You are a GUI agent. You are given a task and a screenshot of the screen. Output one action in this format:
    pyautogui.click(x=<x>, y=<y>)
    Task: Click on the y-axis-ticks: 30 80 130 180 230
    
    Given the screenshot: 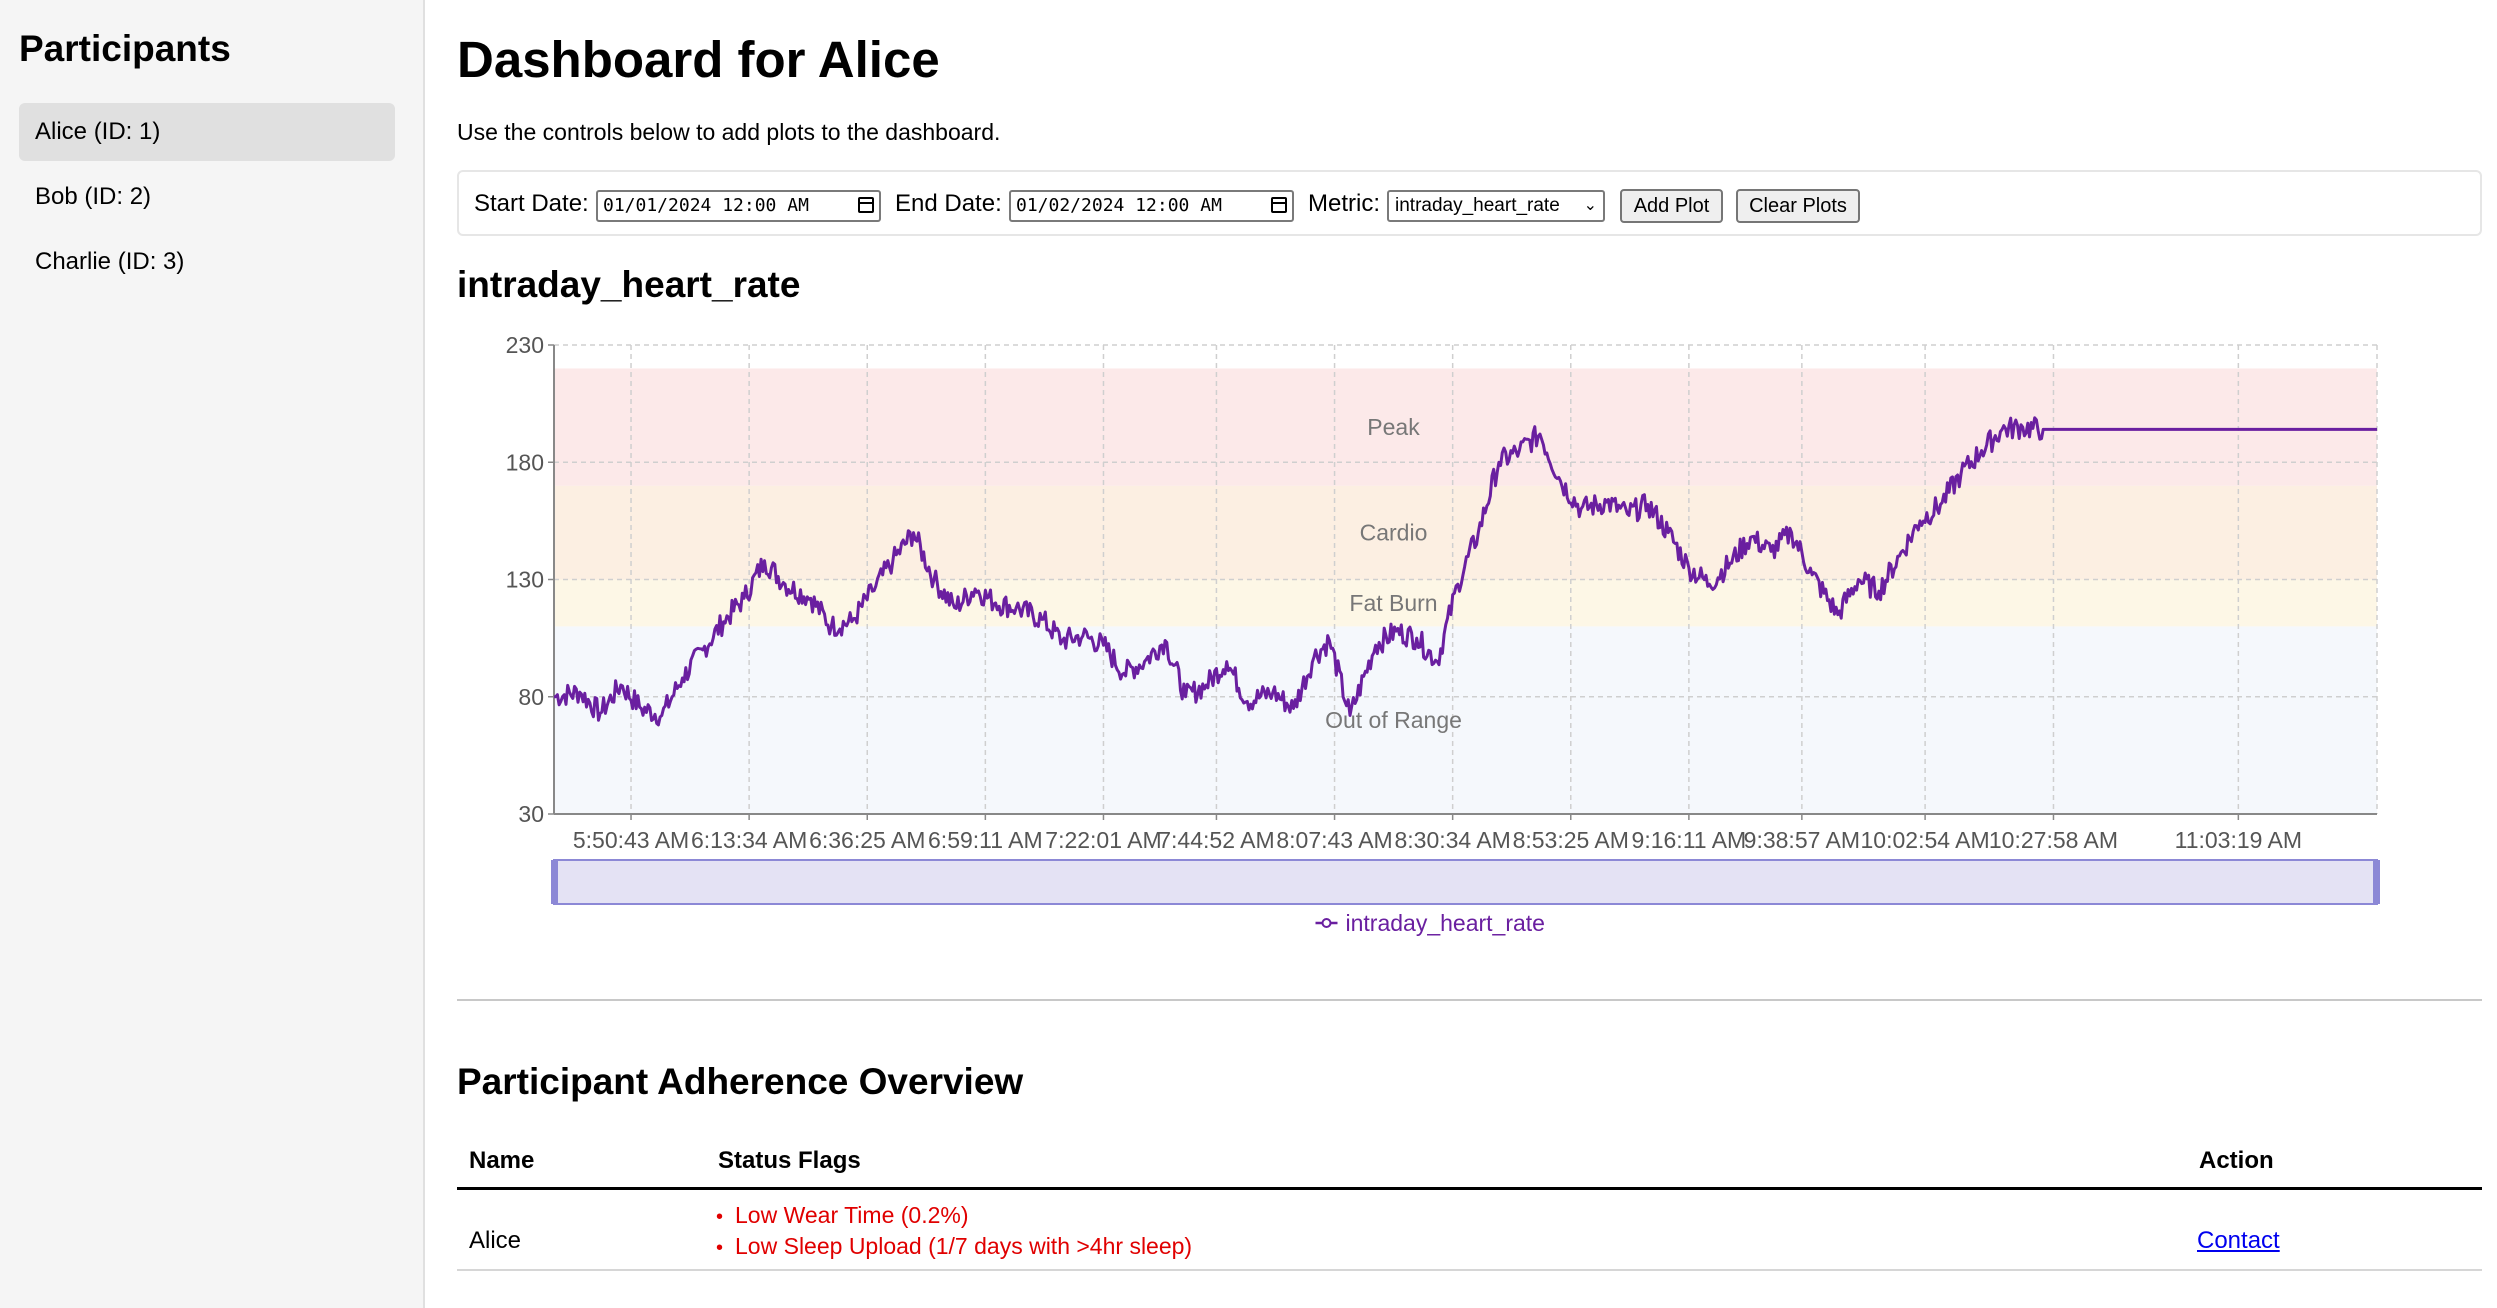 What is the action you would take?
    pyautogui.click(x=530, y=579)
    